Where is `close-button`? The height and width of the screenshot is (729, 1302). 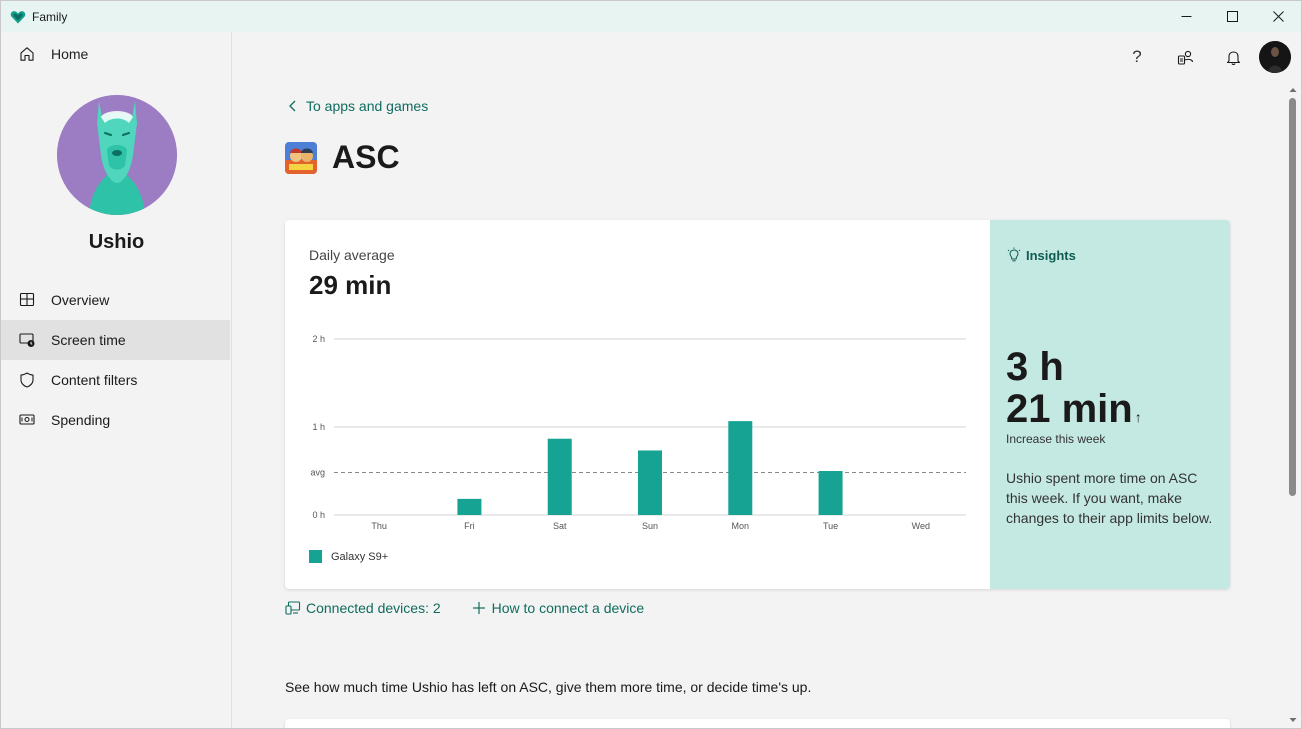
close-button is located at coordinates (1278, 16).